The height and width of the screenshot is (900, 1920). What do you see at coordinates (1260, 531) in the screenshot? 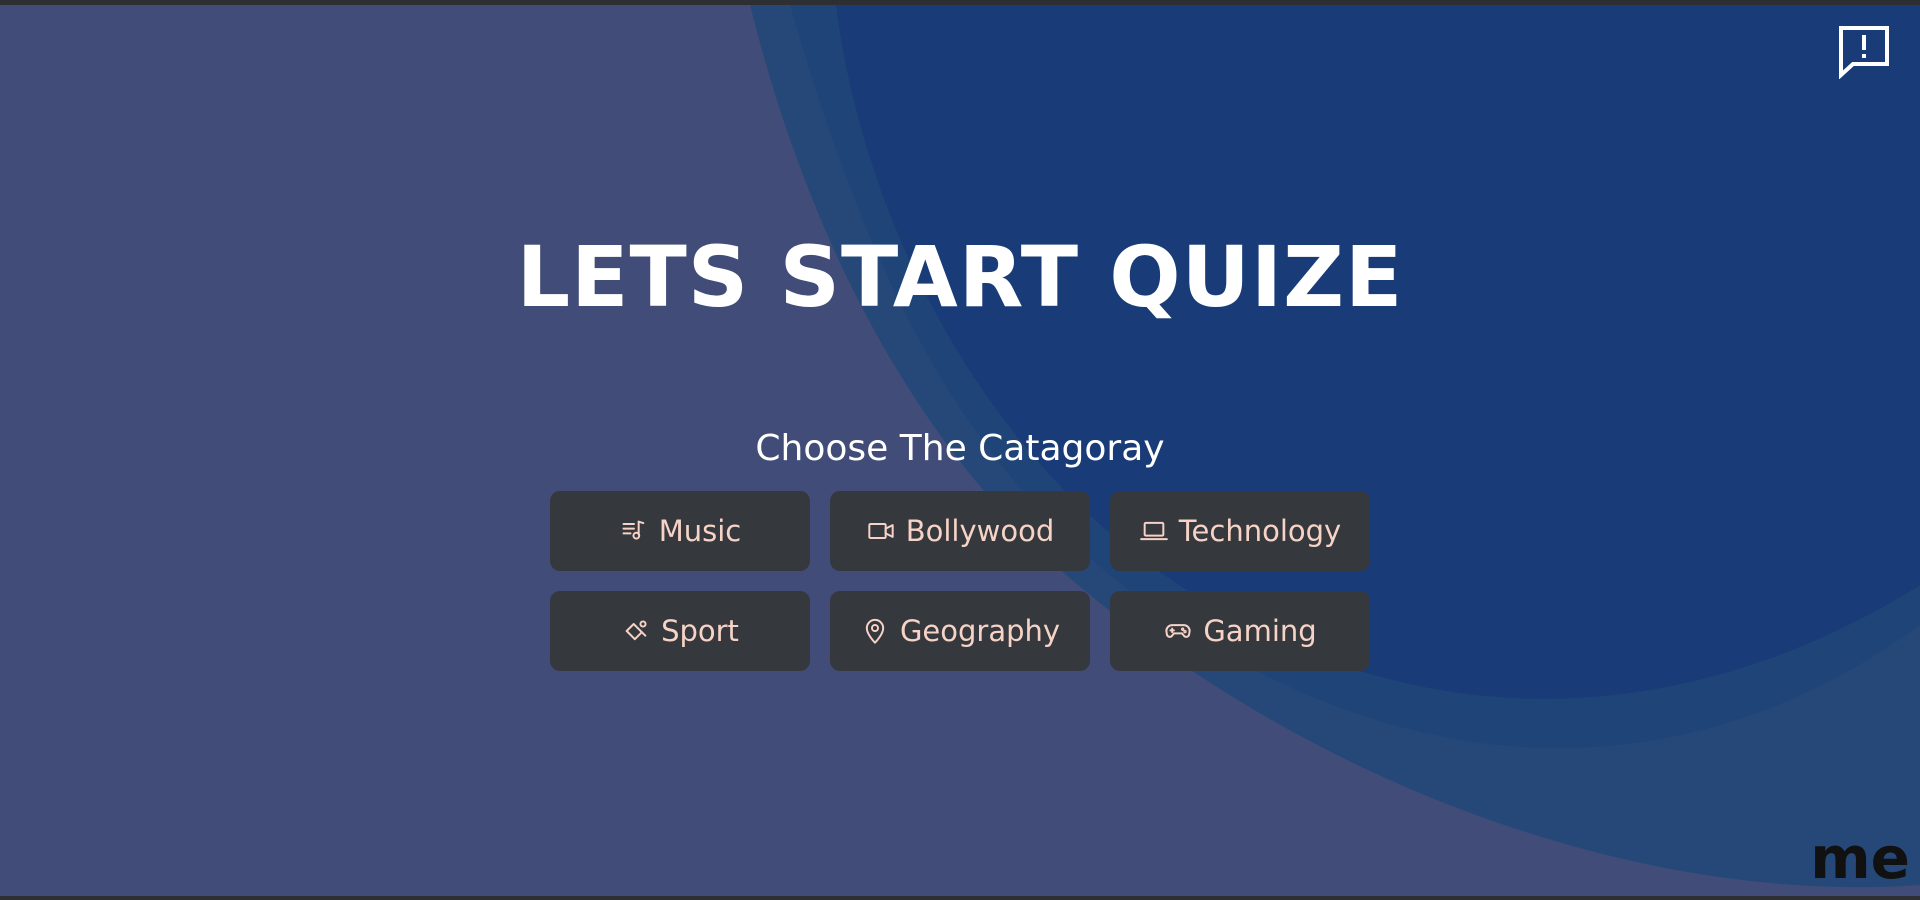
I see `technology-label: Technology` at bounding box center [1260, 531].